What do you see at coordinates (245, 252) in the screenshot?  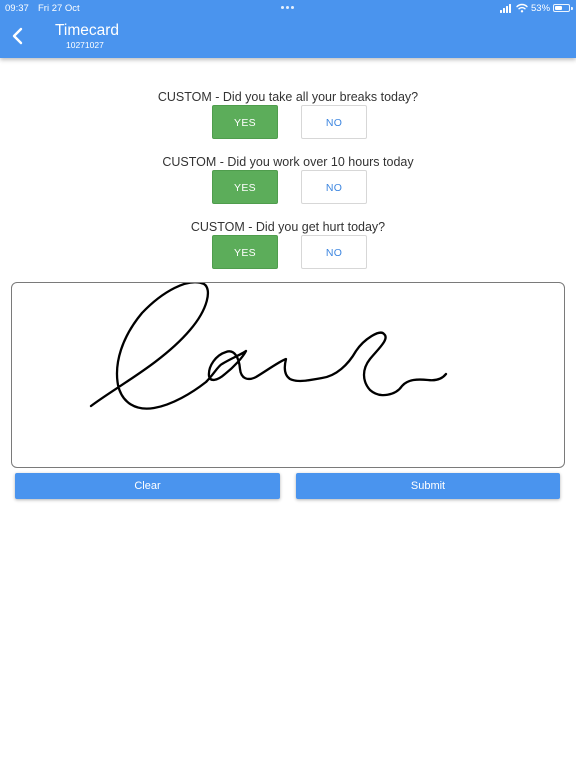 I see `injury-yes-button: YES` at bounding box center [245, 252].